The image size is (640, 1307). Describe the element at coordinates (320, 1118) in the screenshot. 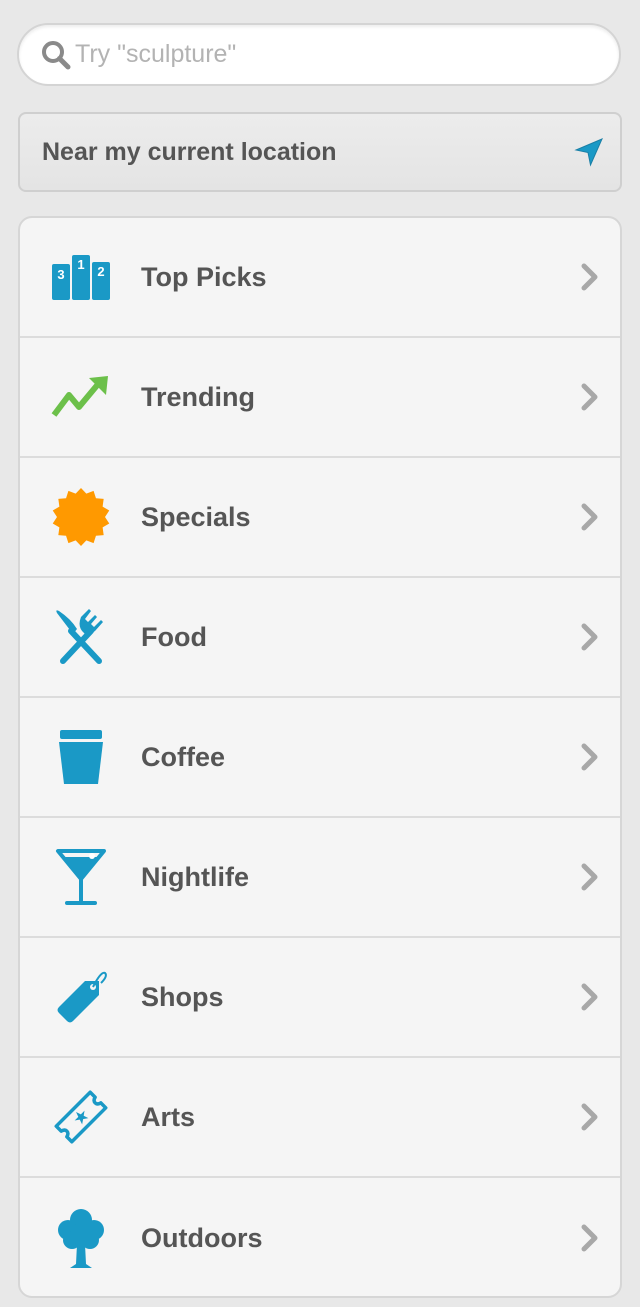

I see `category-item-arts: Arts` at that location.